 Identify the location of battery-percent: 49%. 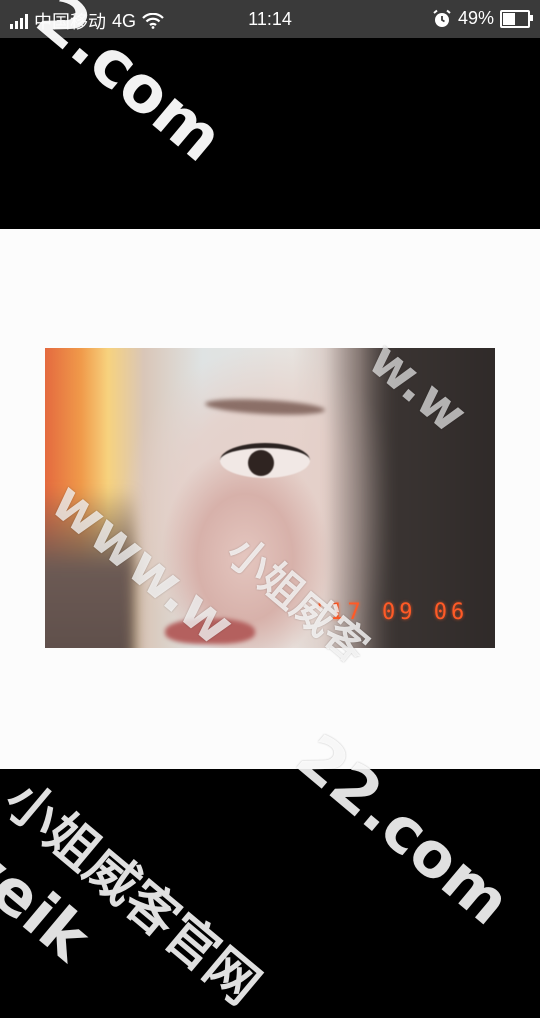
(475, 18).